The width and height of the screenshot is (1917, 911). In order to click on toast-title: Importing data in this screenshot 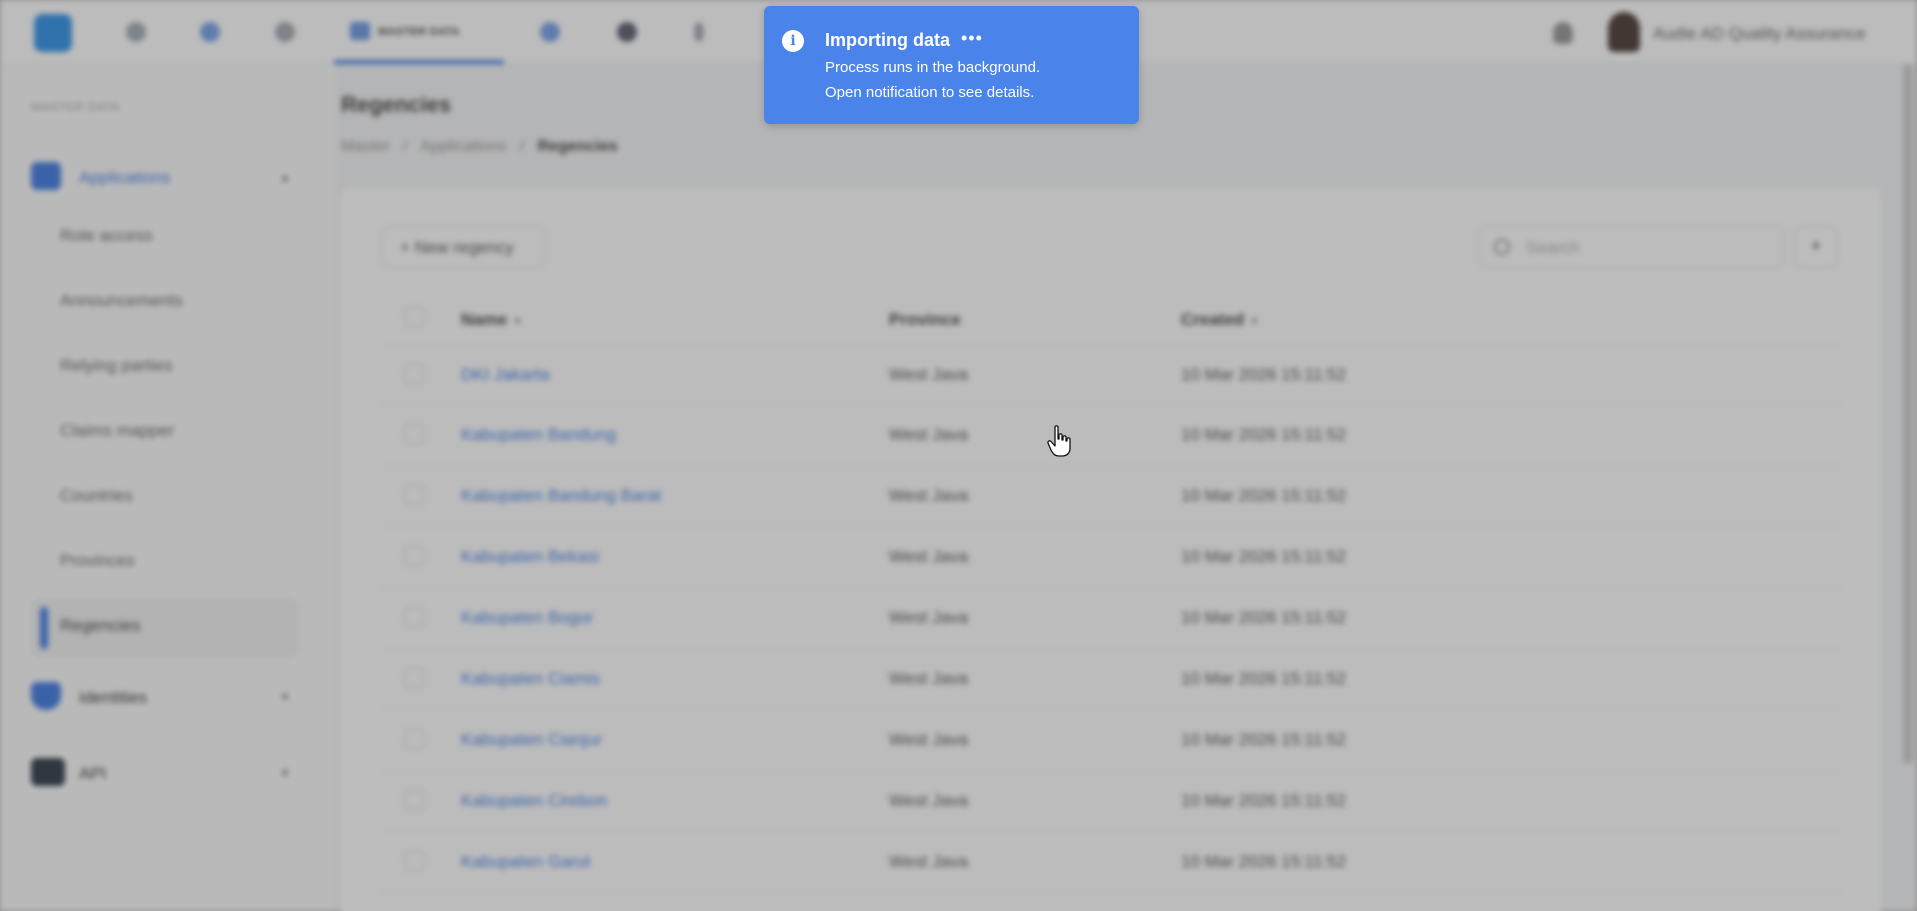, I will do `click(887, 40)`.